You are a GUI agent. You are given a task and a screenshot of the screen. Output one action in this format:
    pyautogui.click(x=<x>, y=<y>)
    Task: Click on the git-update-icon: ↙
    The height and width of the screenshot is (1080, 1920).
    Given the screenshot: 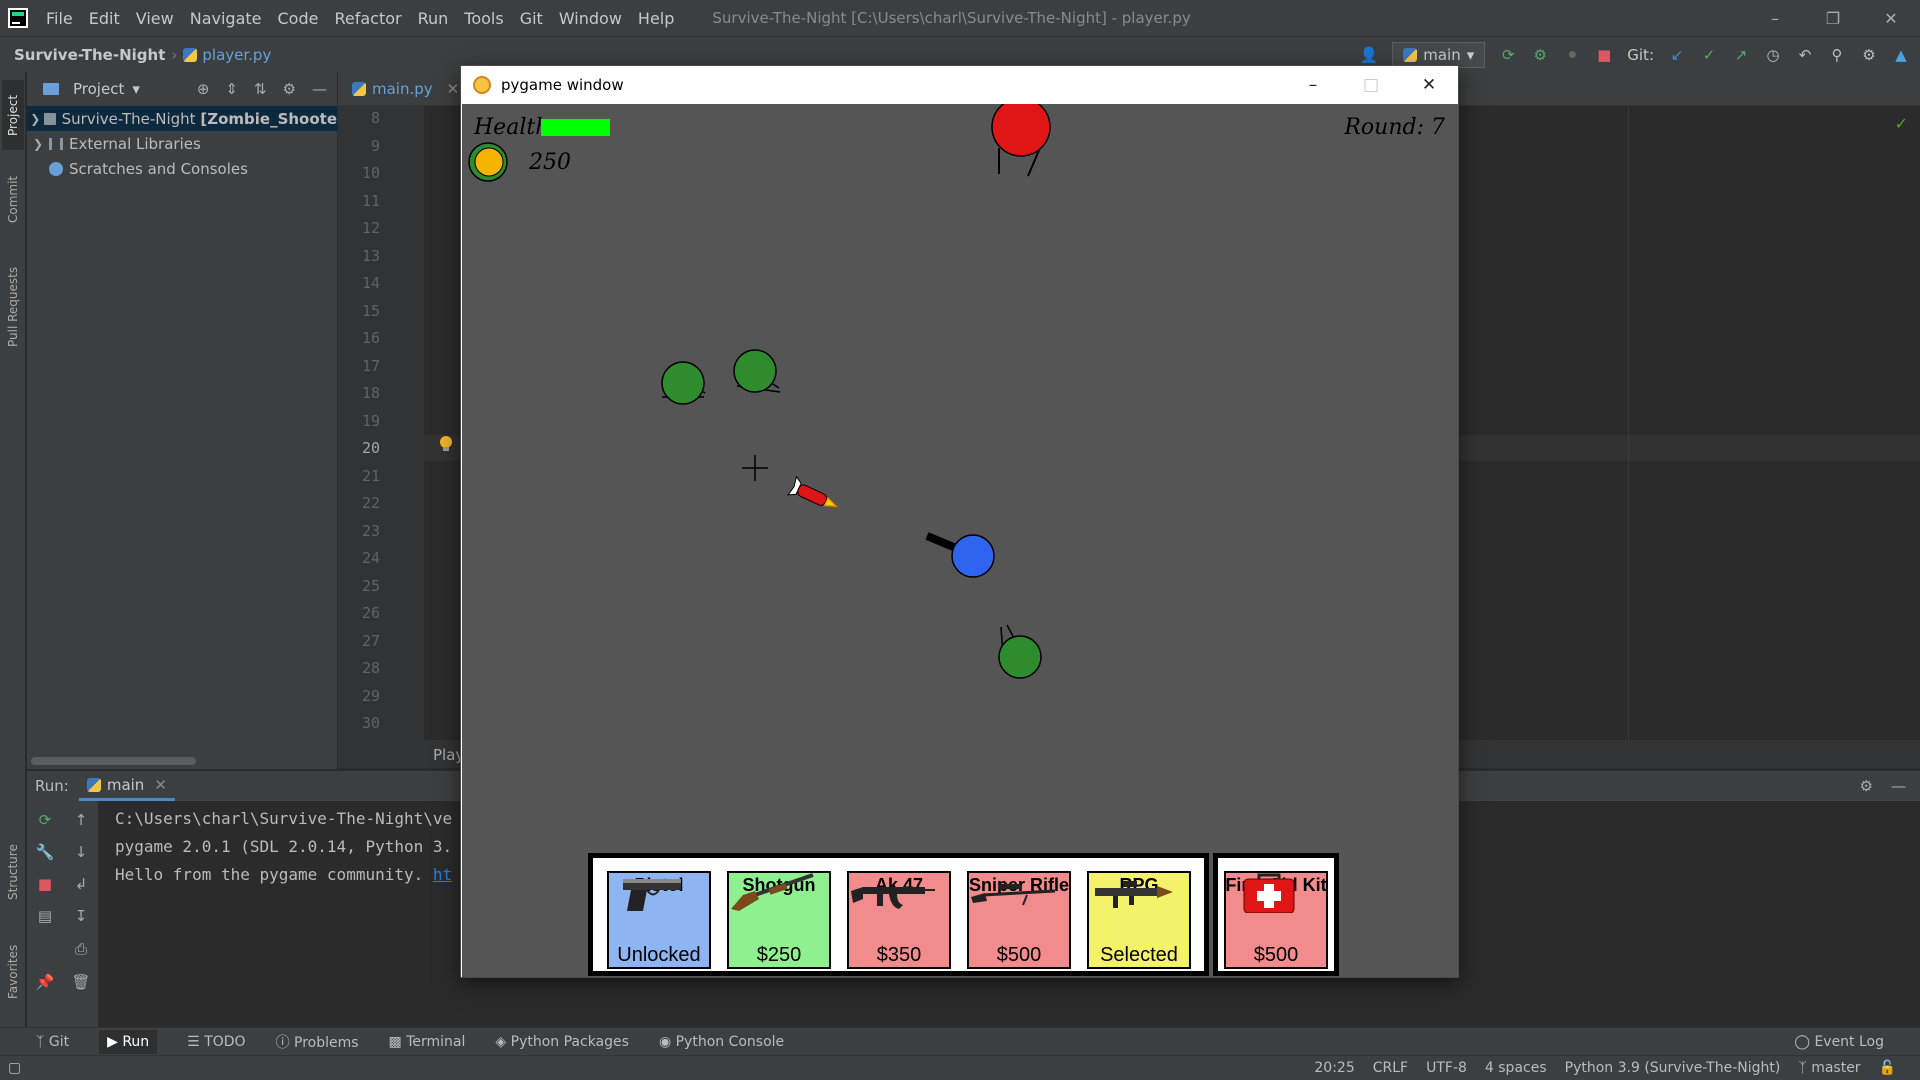 What is the action you would take?
    pyautogui.click(x=1677, y=55)
    